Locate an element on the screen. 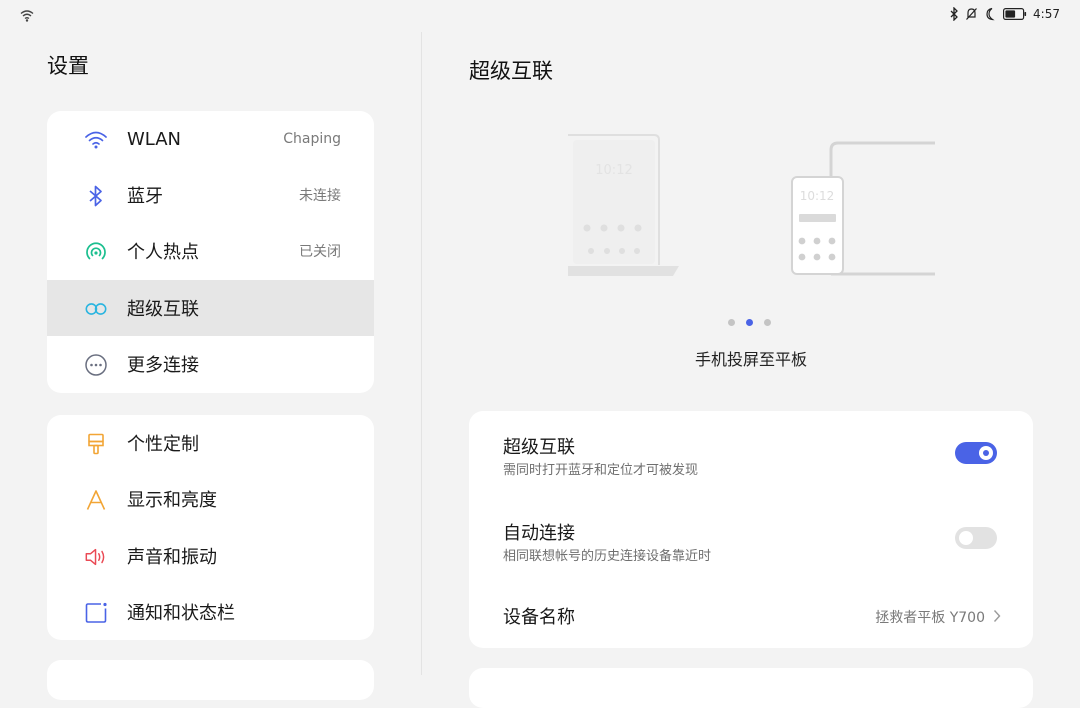 This screenshot has width=1080, height=708. settings-item-label: 个性定制 is located at coordinates (163, 444).